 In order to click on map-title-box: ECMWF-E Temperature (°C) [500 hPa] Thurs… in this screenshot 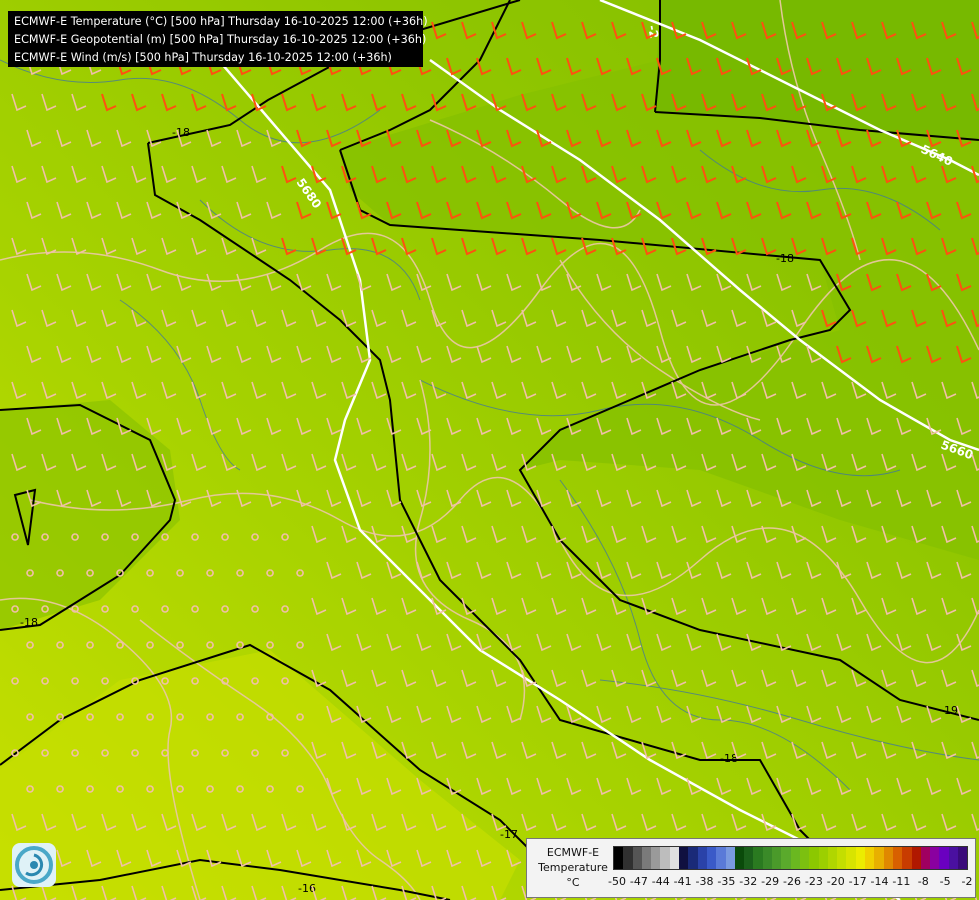, I will do `click(218, 39)`.